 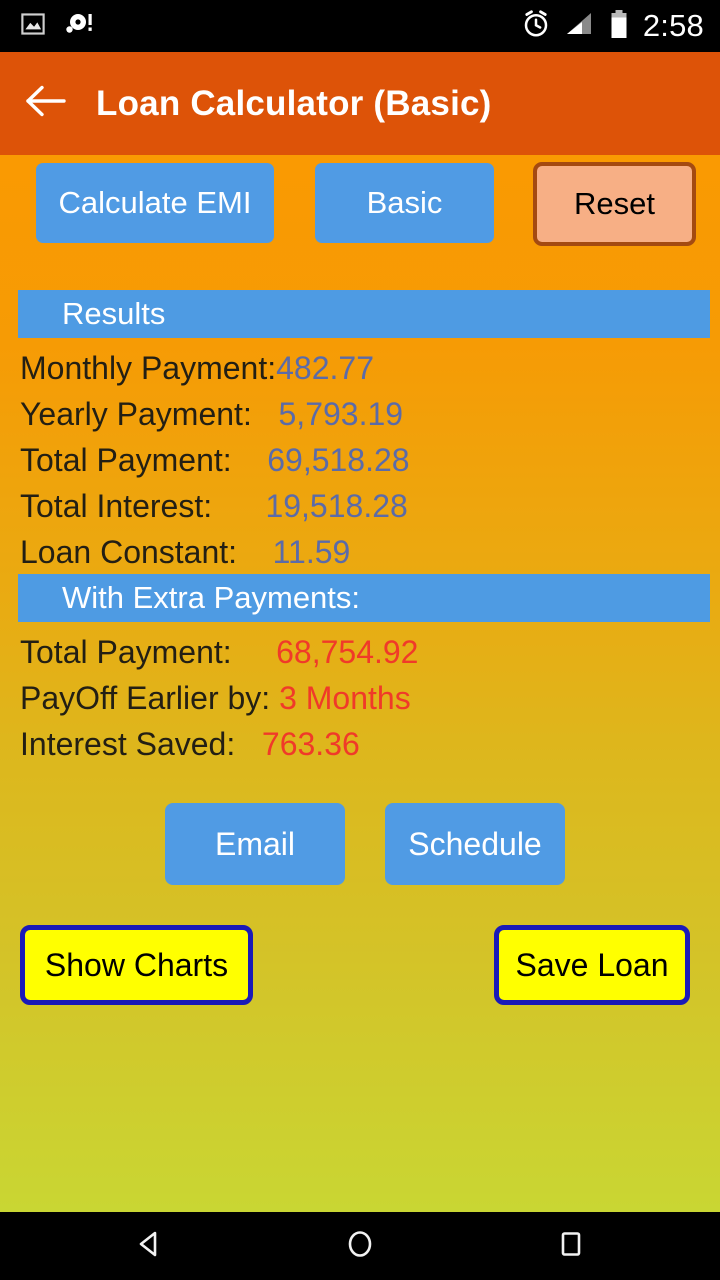 I want to click on result-label: Yearly Payment:, so click(x=136, y=413).